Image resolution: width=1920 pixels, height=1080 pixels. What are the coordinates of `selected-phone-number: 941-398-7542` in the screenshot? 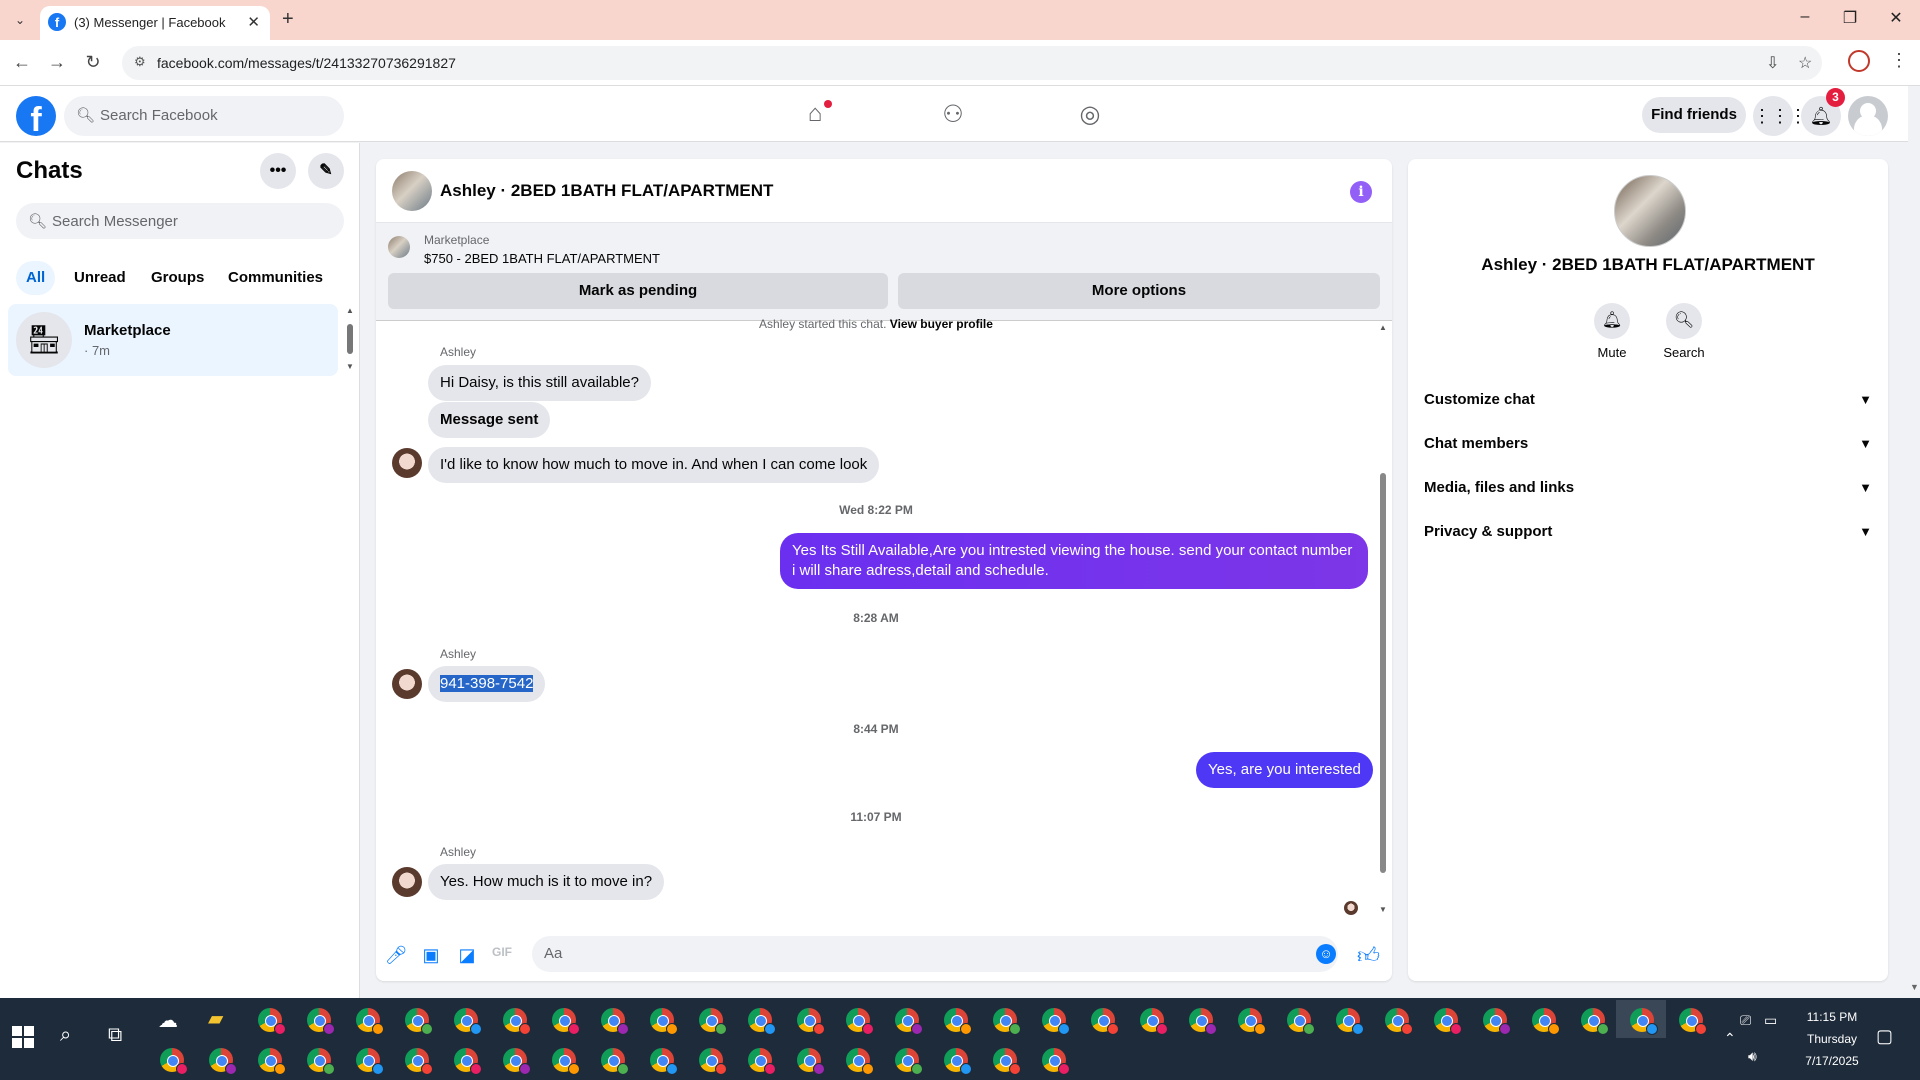 It's located at (487, 683).